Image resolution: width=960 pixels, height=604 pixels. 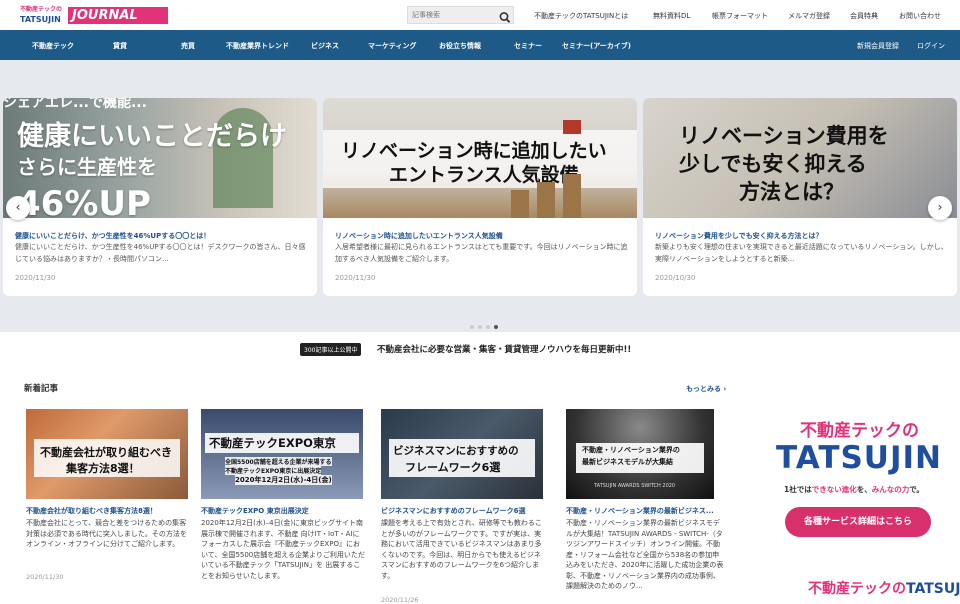 I want to click on article-title: 不動産テックEXPO 東京出展決定, so click(x=283, y=511).